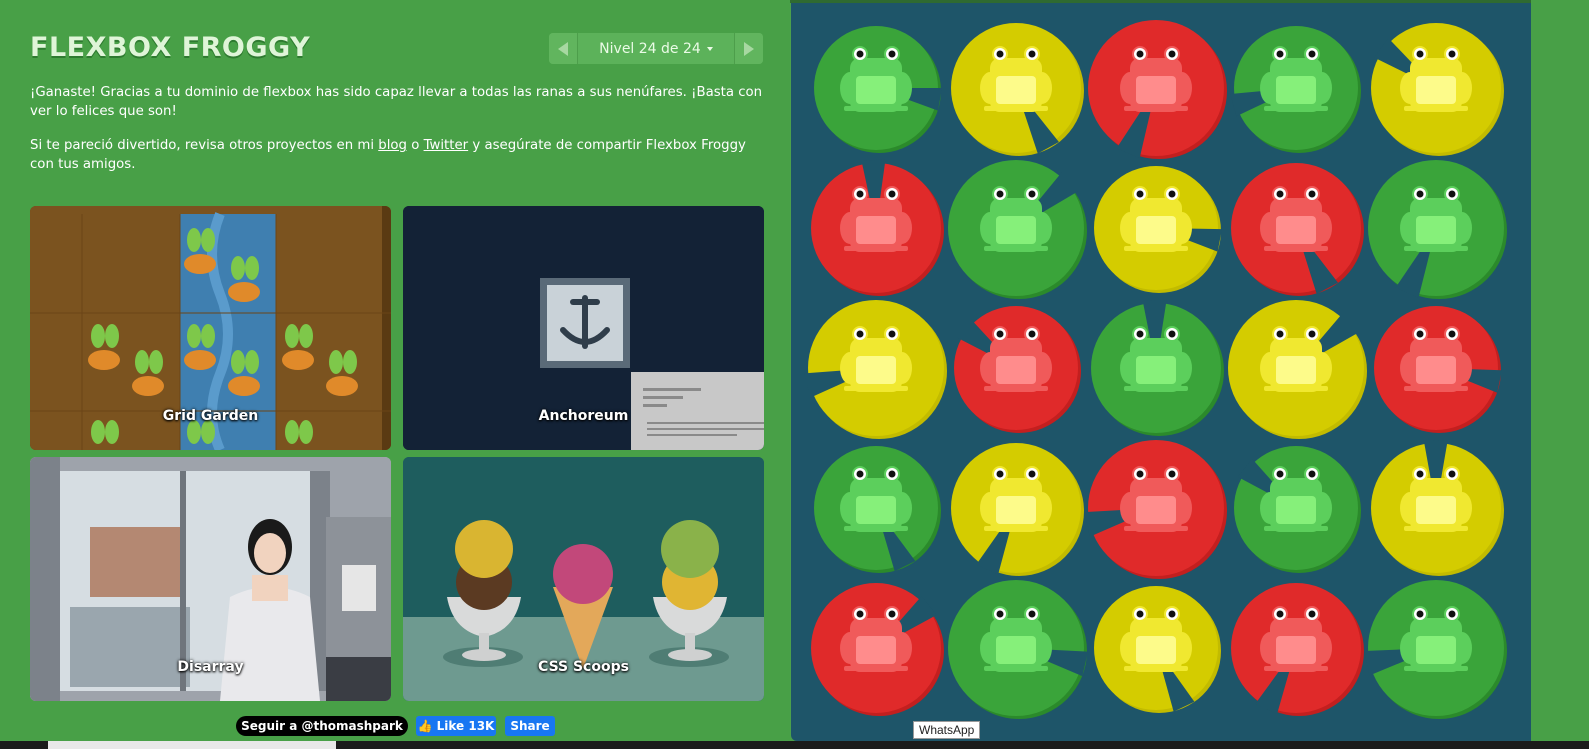 Image resolution: width=1589 pixels, height=749 pixels. Describe the element at coordinates (210, 579) in the screenshot. I see `project-tile-disarray: Disarray` at that location.